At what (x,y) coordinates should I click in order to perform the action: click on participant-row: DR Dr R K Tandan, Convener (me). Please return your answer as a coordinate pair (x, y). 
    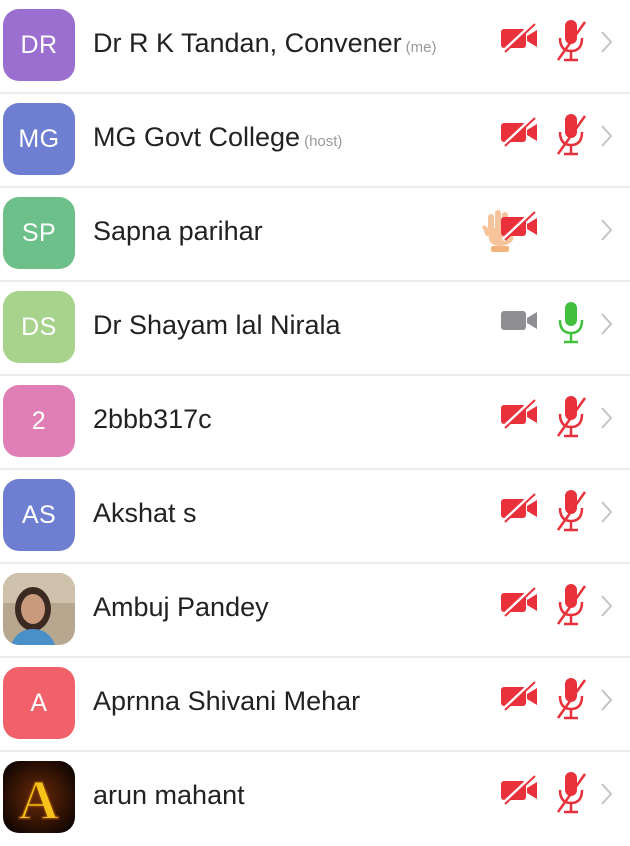
    Looking at the image, I should click on (315, 47).